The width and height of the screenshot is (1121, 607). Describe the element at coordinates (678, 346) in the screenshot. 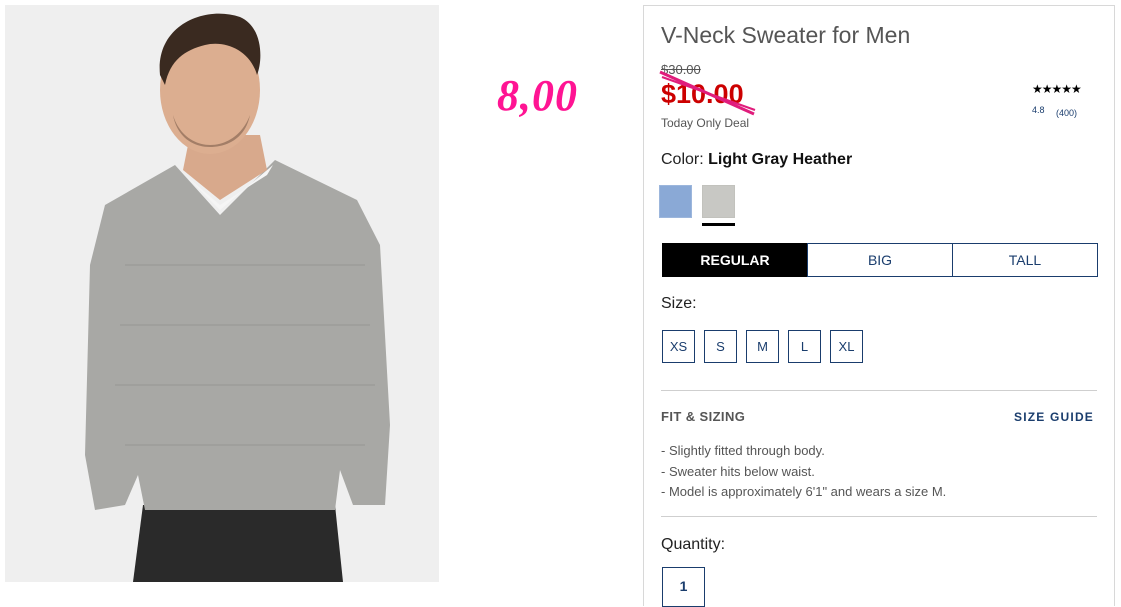

I see `size-xs-button: XS` at that location.